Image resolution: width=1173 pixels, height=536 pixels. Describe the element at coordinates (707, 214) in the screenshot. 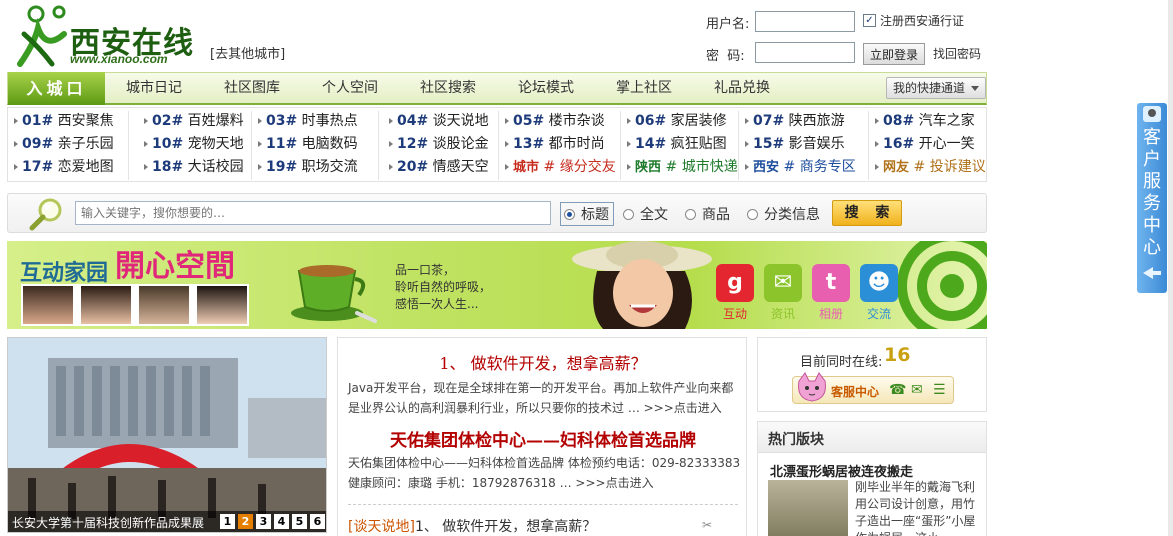

I see `search-option-goods: 商品` at that location.